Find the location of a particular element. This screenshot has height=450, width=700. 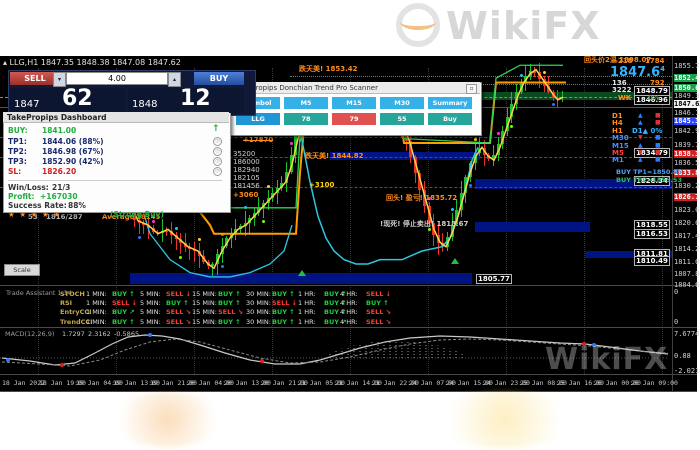

scanner-header-m5: M5 is located at coordinates (306, 103).